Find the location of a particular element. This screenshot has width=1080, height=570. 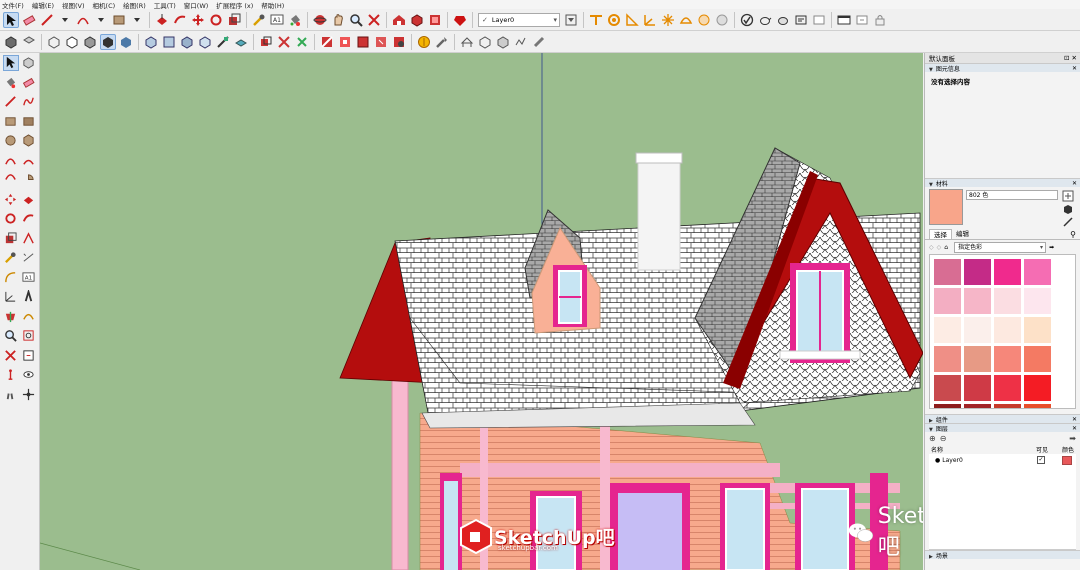

material-name-field: 802 色 is located at coordinates (1012, 195).